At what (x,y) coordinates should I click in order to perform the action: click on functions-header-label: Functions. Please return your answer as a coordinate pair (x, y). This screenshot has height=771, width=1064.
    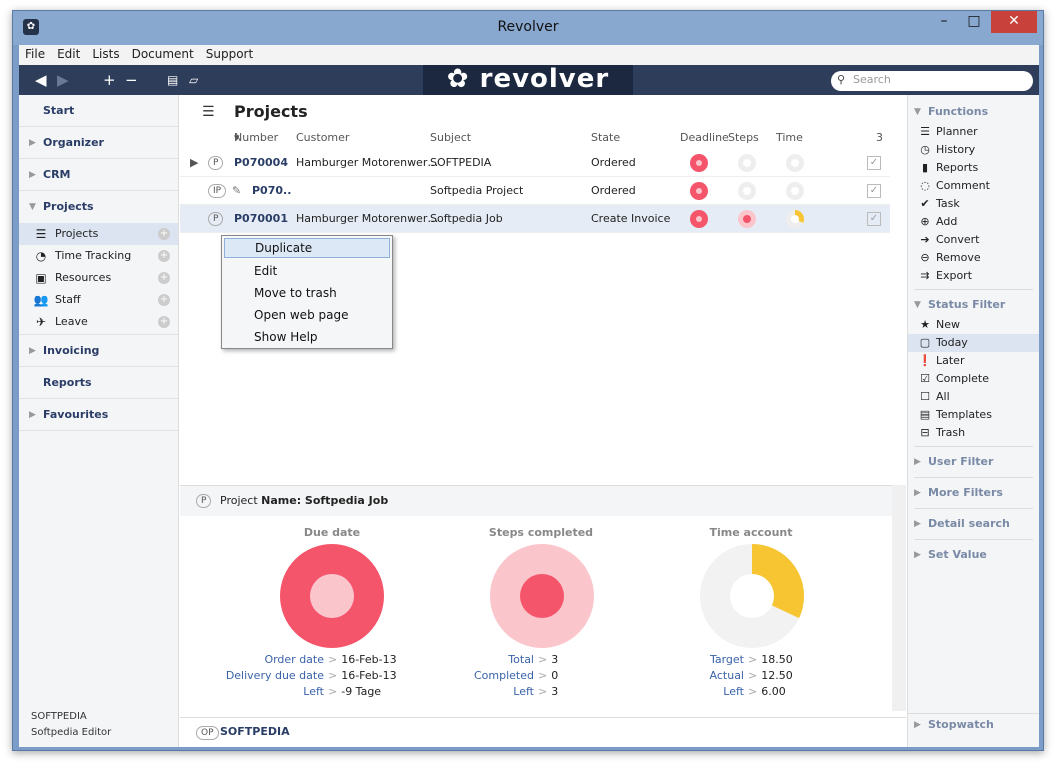
    Looking at the image, I should click on (958, 111).